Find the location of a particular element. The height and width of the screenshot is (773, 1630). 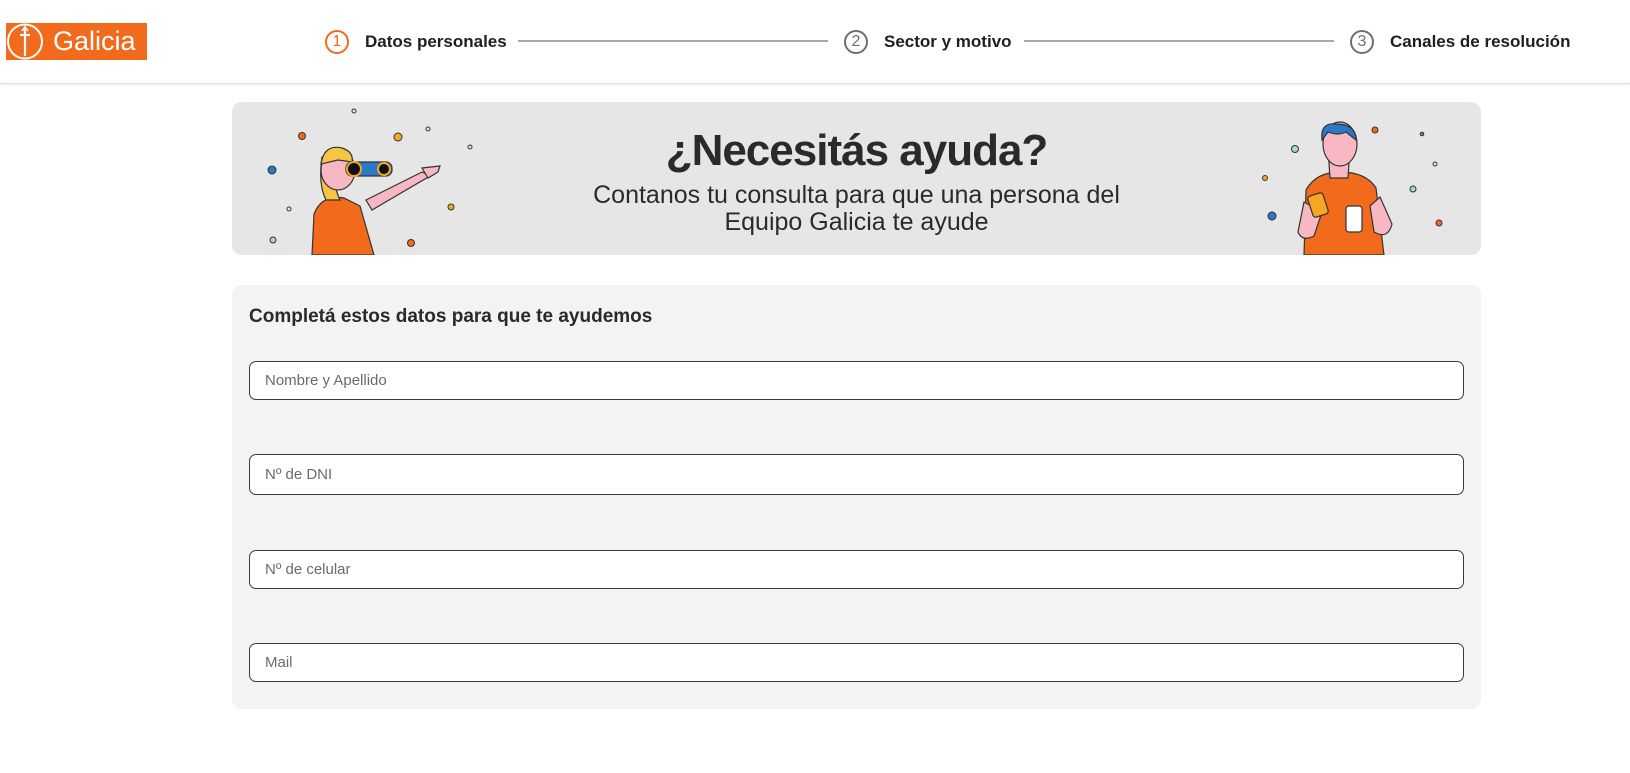

step-number: 3 is located at coordinates (1362, 42).